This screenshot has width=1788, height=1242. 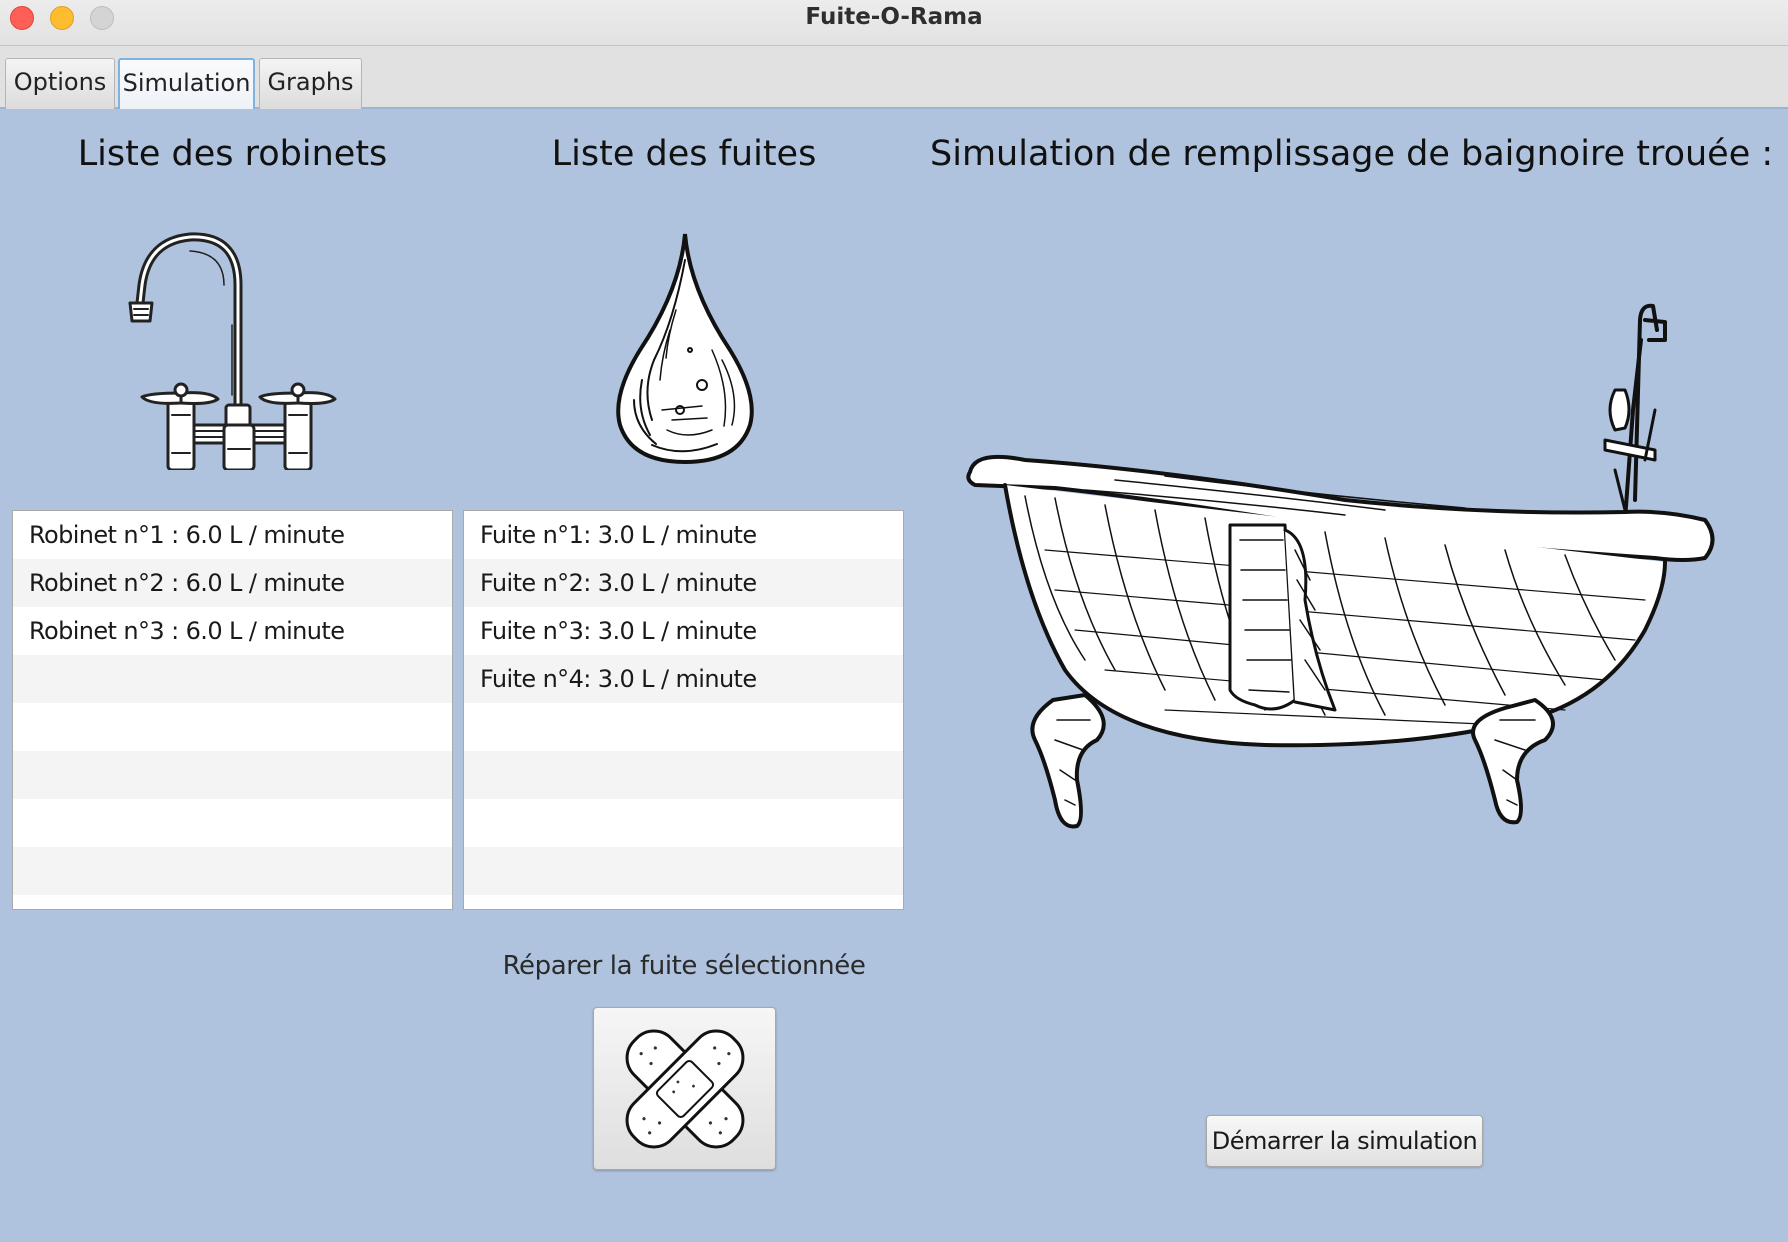 What do you see at coordinates (60, 83) in the screenshot?
I see `tab-options: Options` at bounding box center [60, 83].